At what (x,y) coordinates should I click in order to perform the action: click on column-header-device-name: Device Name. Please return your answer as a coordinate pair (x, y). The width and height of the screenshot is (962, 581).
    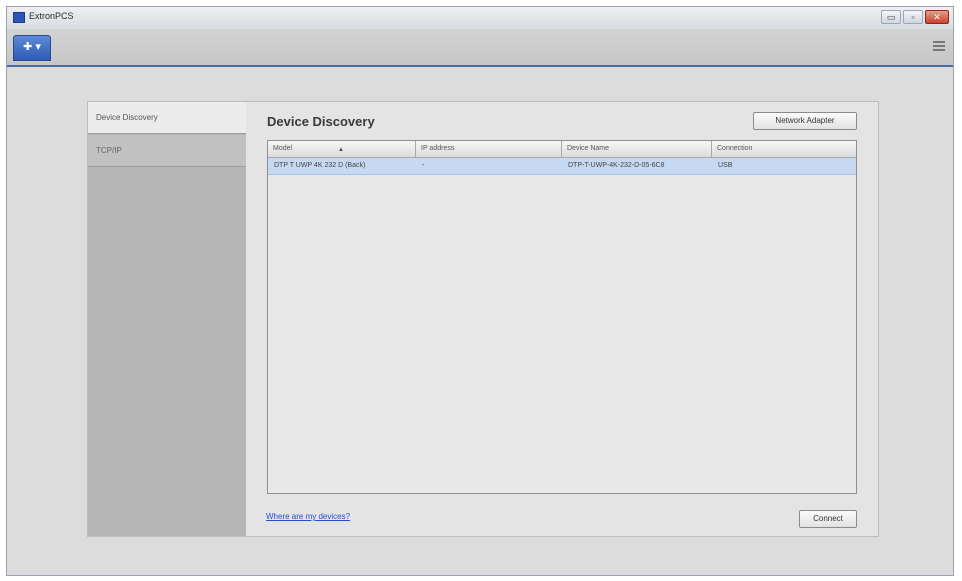
    Looking at the image, I should click on (637, 149).